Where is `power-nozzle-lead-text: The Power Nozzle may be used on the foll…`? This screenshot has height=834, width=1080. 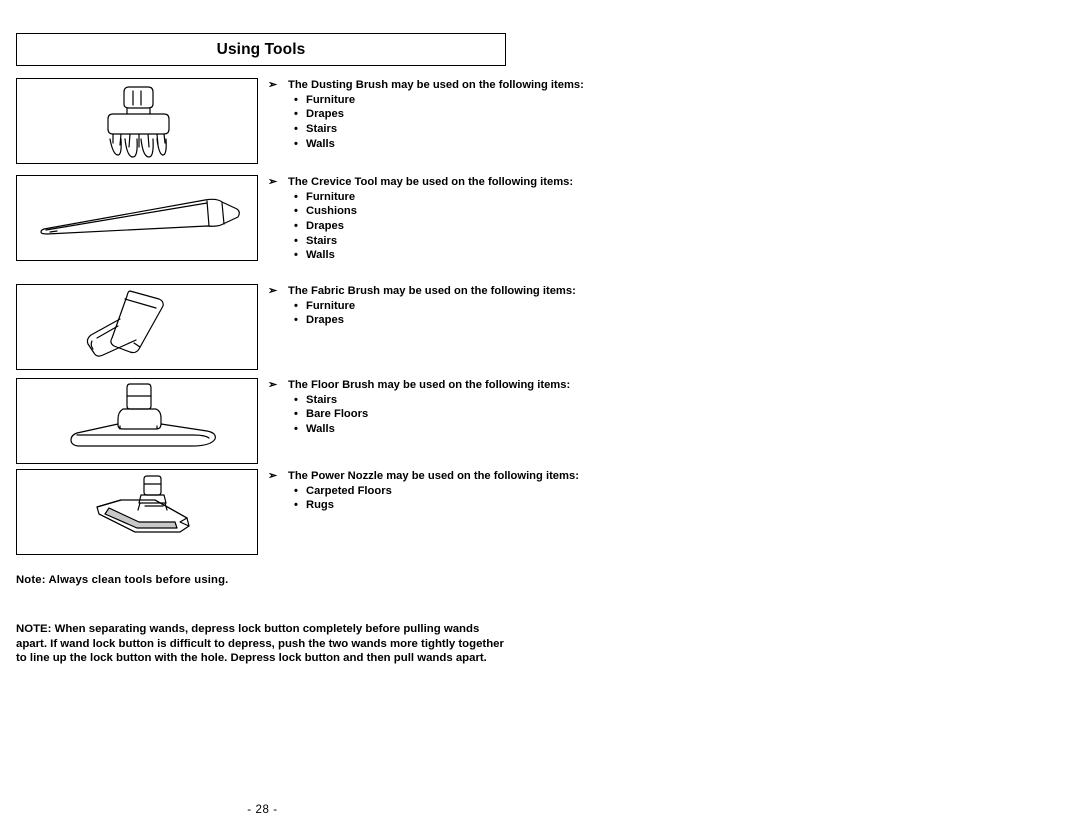
power-nozzle-lead-text: The Power Nozzle may be used on the foll… is located at coordinates (433, 476).